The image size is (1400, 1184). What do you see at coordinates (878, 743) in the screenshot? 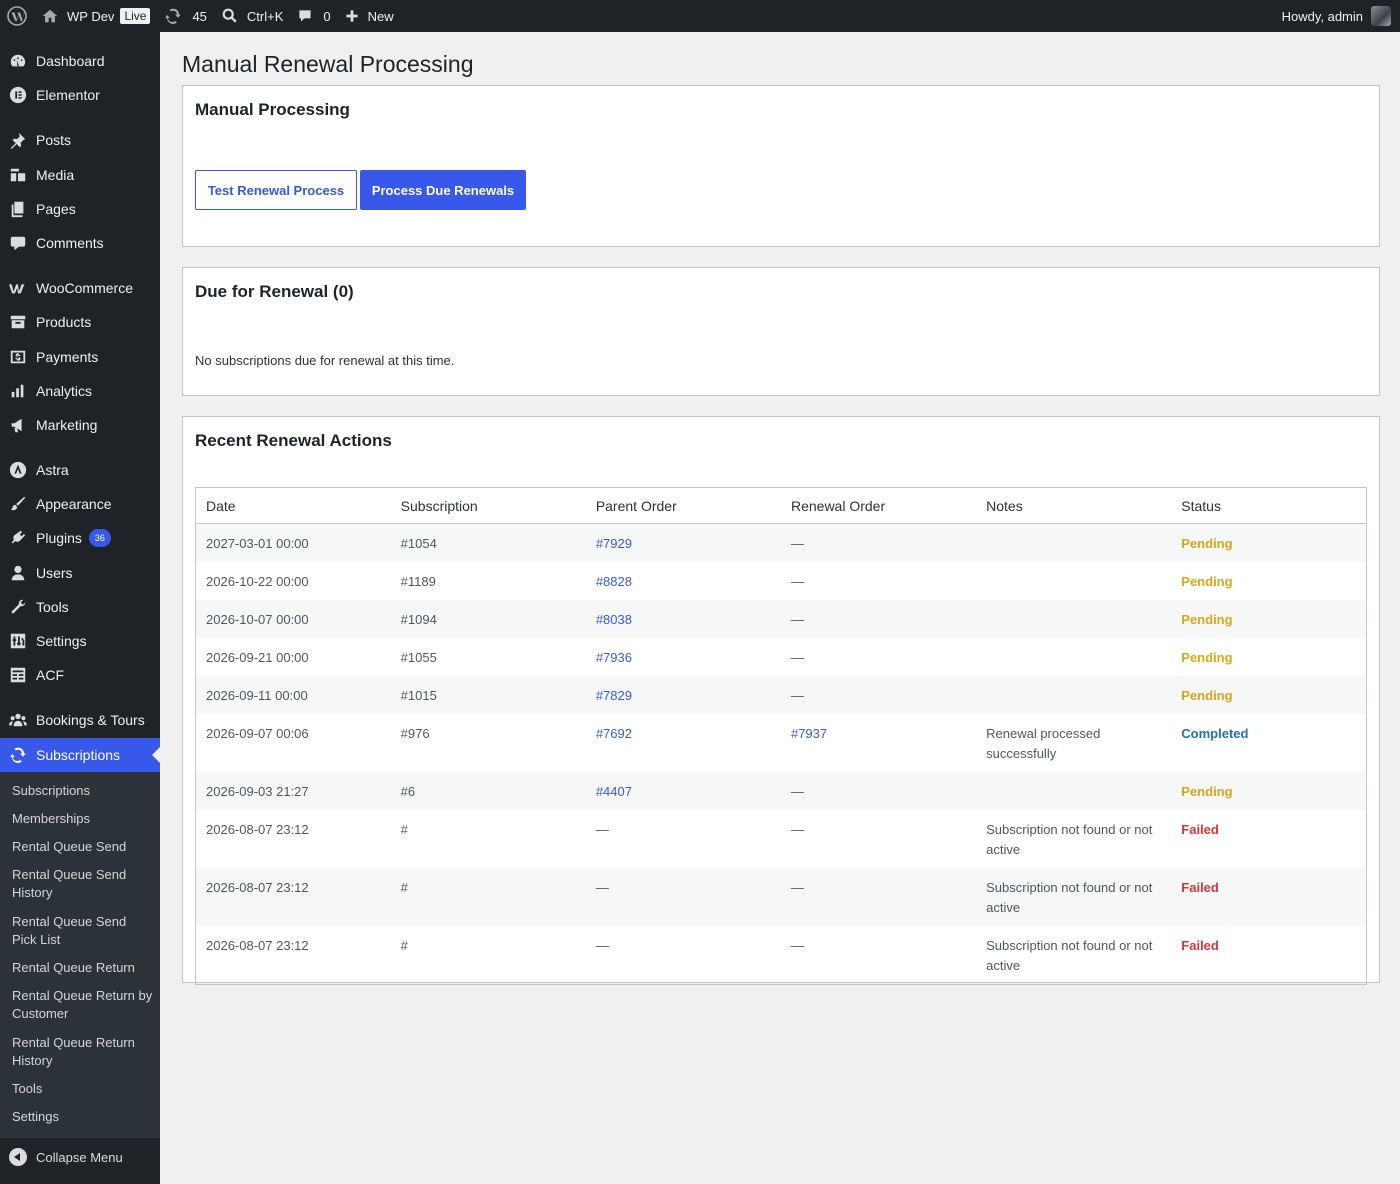
I see `renewal-order-cell: #7937` at bounding box center [878, 743].